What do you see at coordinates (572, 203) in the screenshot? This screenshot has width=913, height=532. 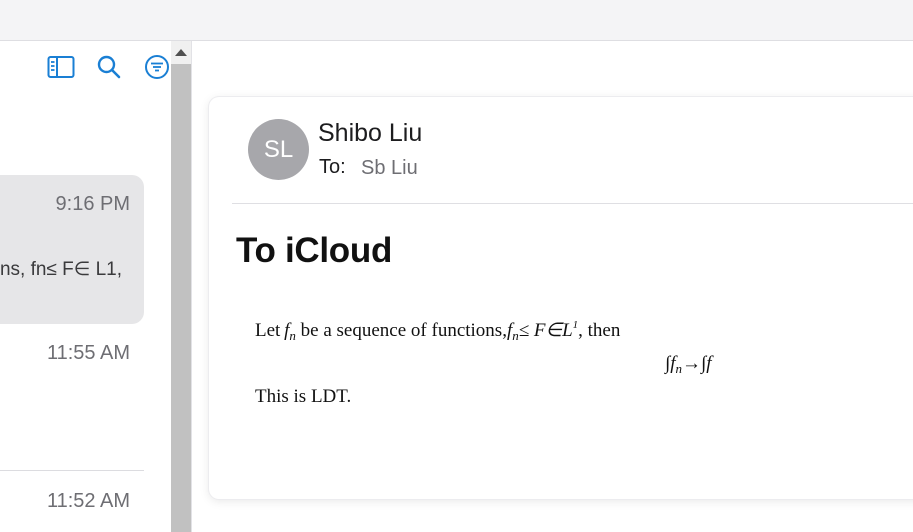 I see `header-divider` at bounding box center [572, 203].